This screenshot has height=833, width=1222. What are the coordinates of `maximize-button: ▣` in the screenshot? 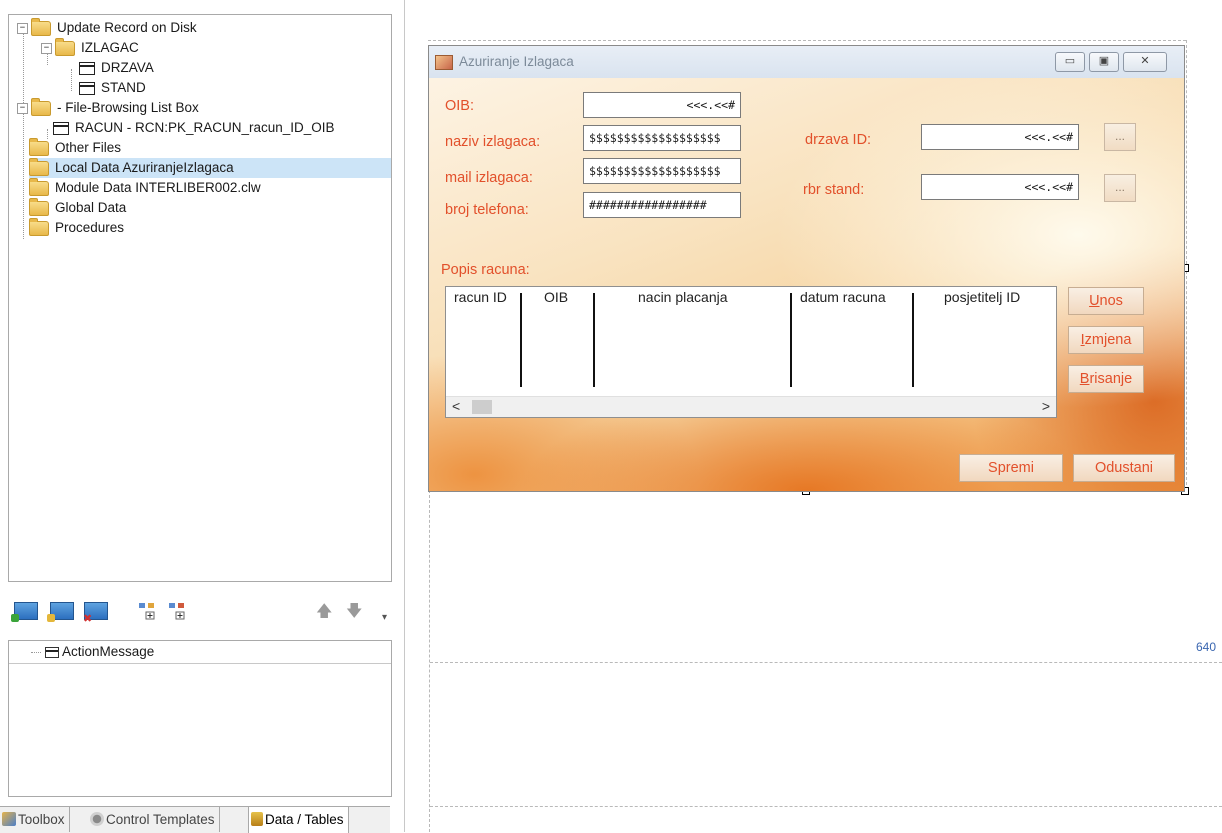 It's located at (1104, 62).